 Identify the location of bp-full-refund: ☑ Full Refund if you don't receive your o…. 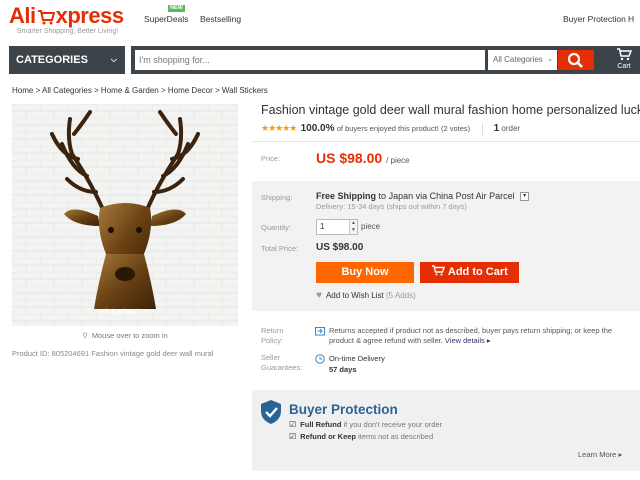
(365, 424).